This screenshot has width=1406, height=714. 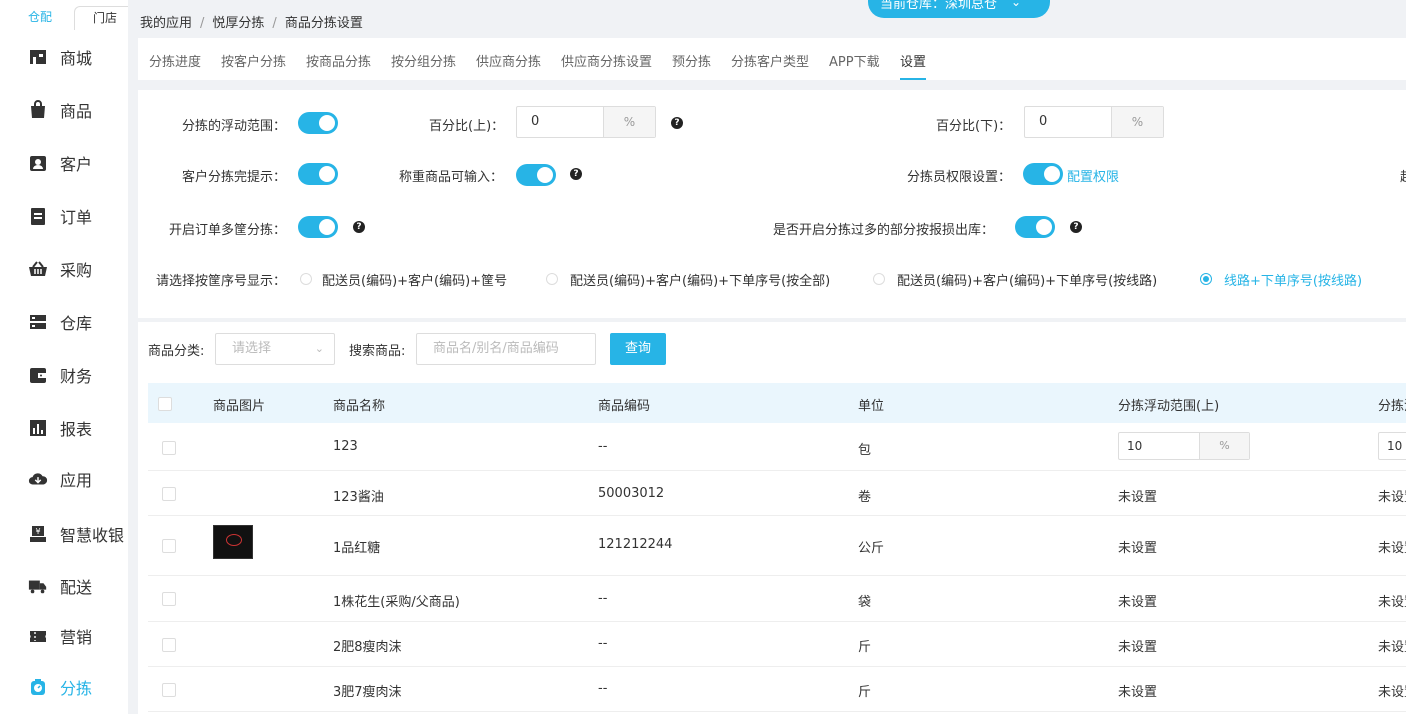 I want to click on breadcrumb-item: 悦厚分拣, so click(x=238, y=23).